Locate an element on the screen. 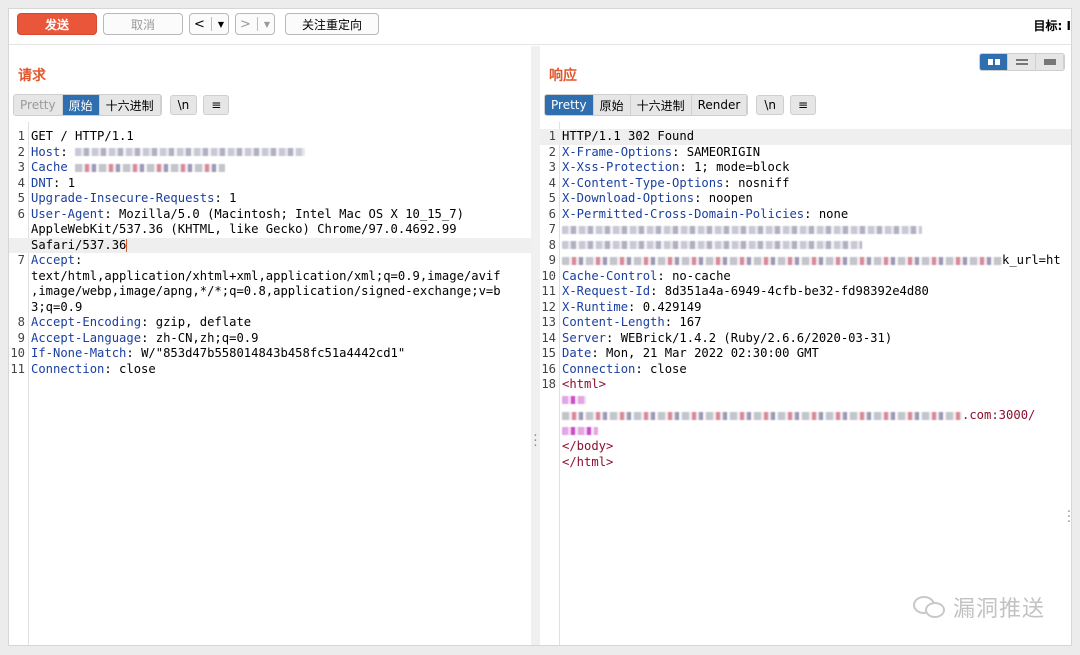  line-text: : no-cache is located at coordinates (694, 275).